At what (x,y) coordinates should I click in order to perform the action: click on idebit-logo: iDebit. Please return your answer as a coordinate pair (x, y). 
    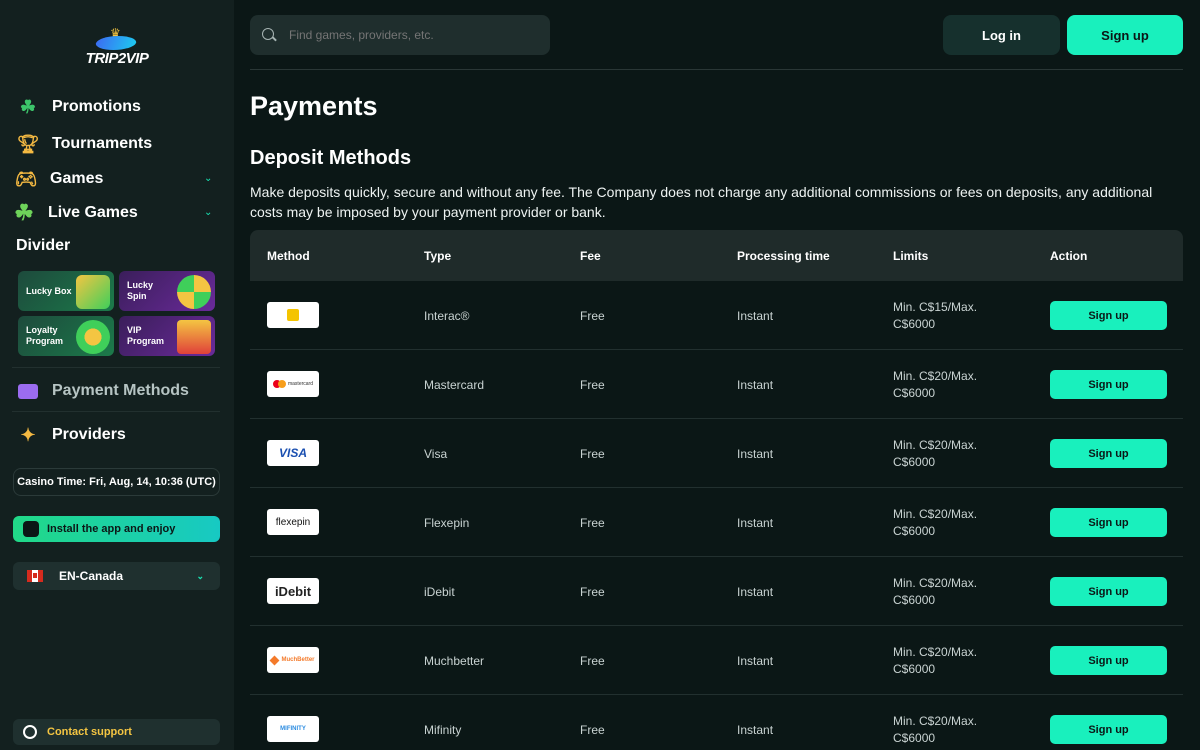
    Looking at the image, I should click on (293, 591).